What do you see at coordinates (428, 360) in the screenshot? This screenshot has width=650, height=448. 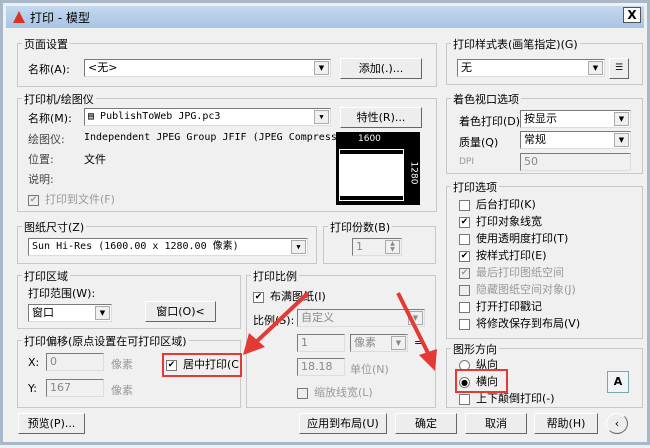 I see `arrow-head` at bounding box center [428, 360].